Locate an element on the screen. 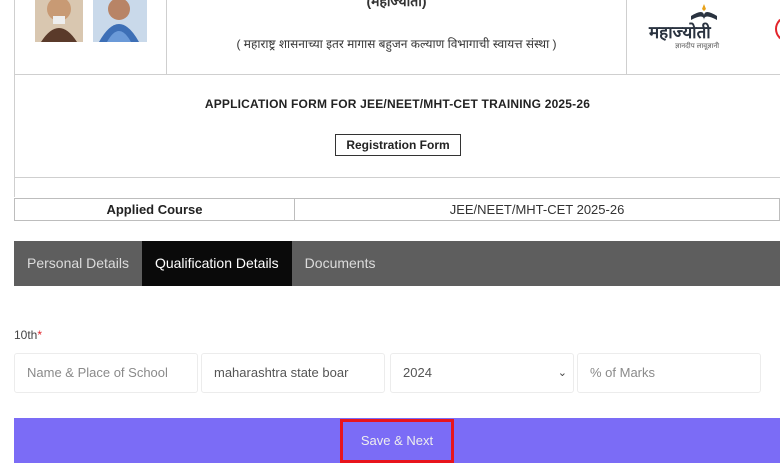  applied-course-row: Applied Course JEE/NEET/MHT-CET 2025-26 is located at coordinates (397, 209).